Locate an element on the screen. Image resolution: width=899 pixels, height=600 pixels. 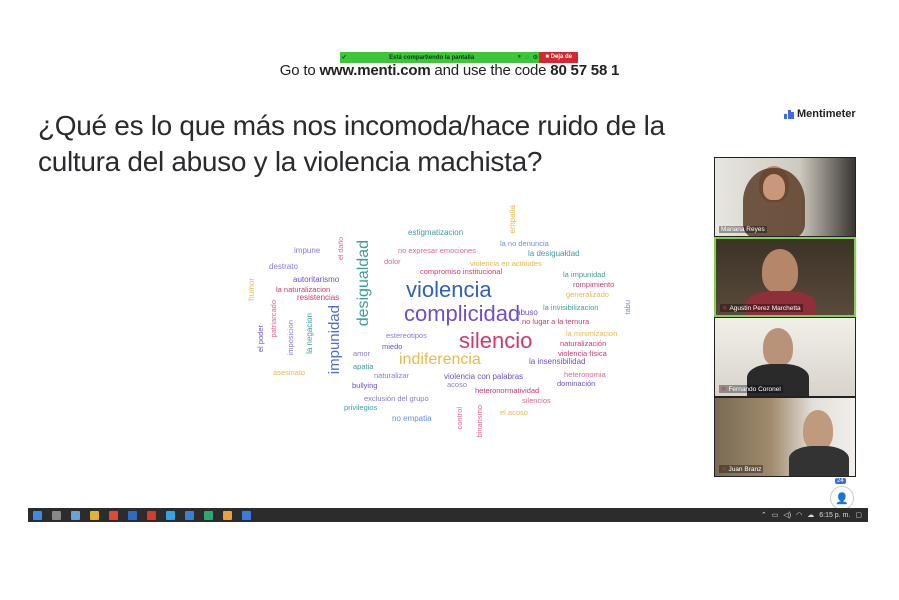
word-cloud-word: compromiso institucional is located at coordinates (461, 271).